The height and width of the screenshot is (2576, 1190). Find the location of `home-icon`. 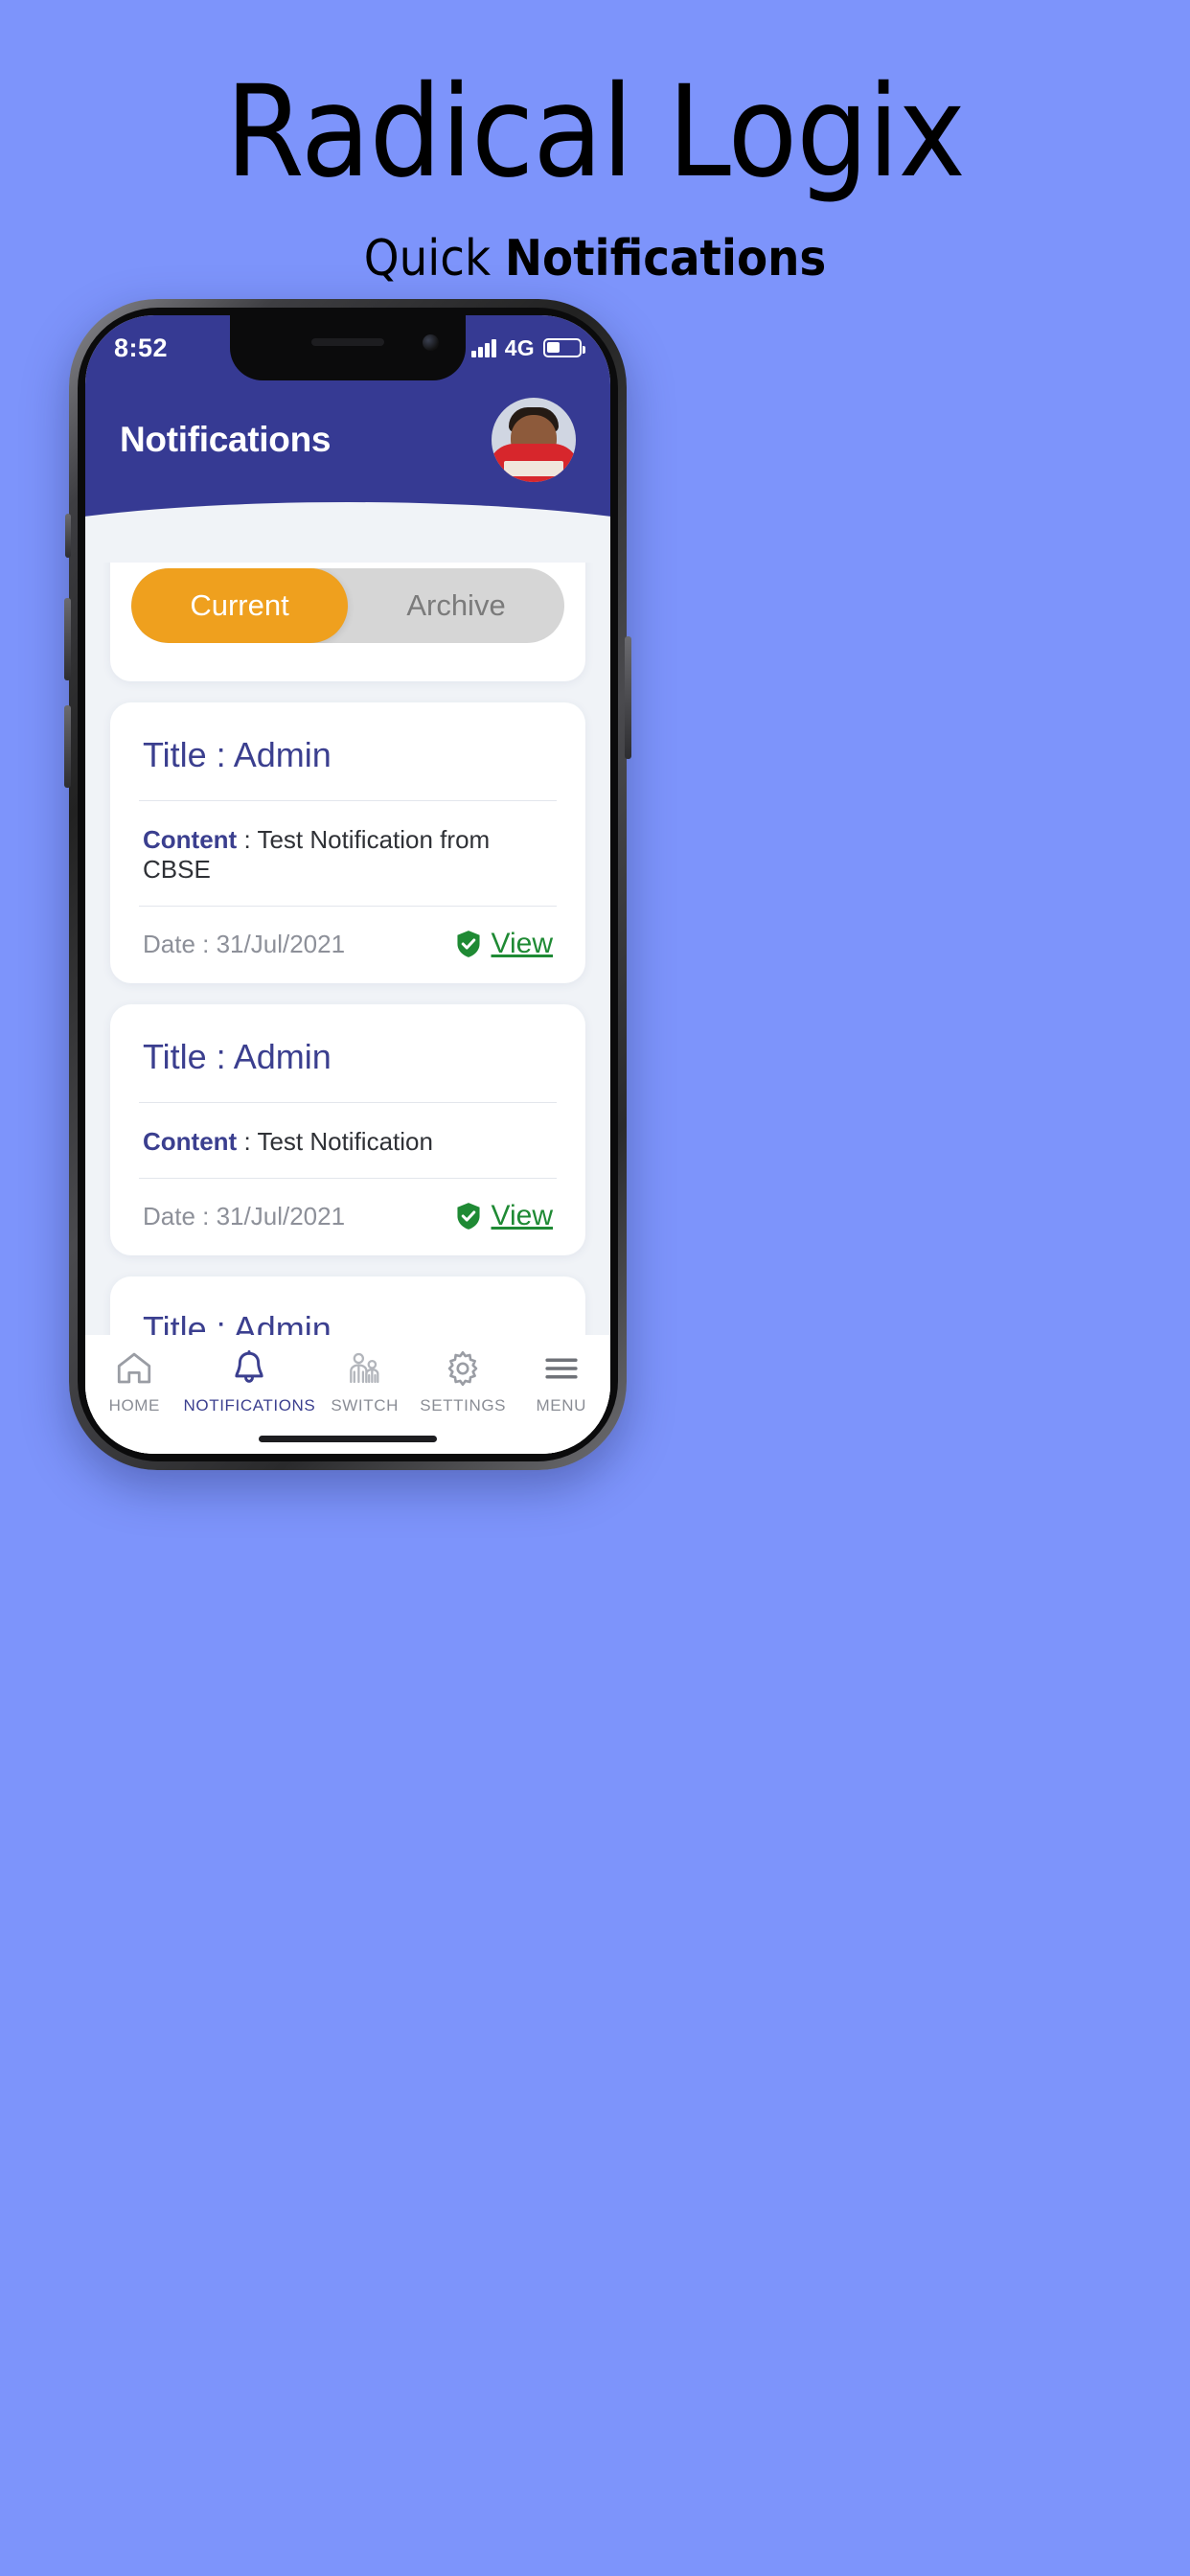

home-icon is located at coordinates (135, 1368).